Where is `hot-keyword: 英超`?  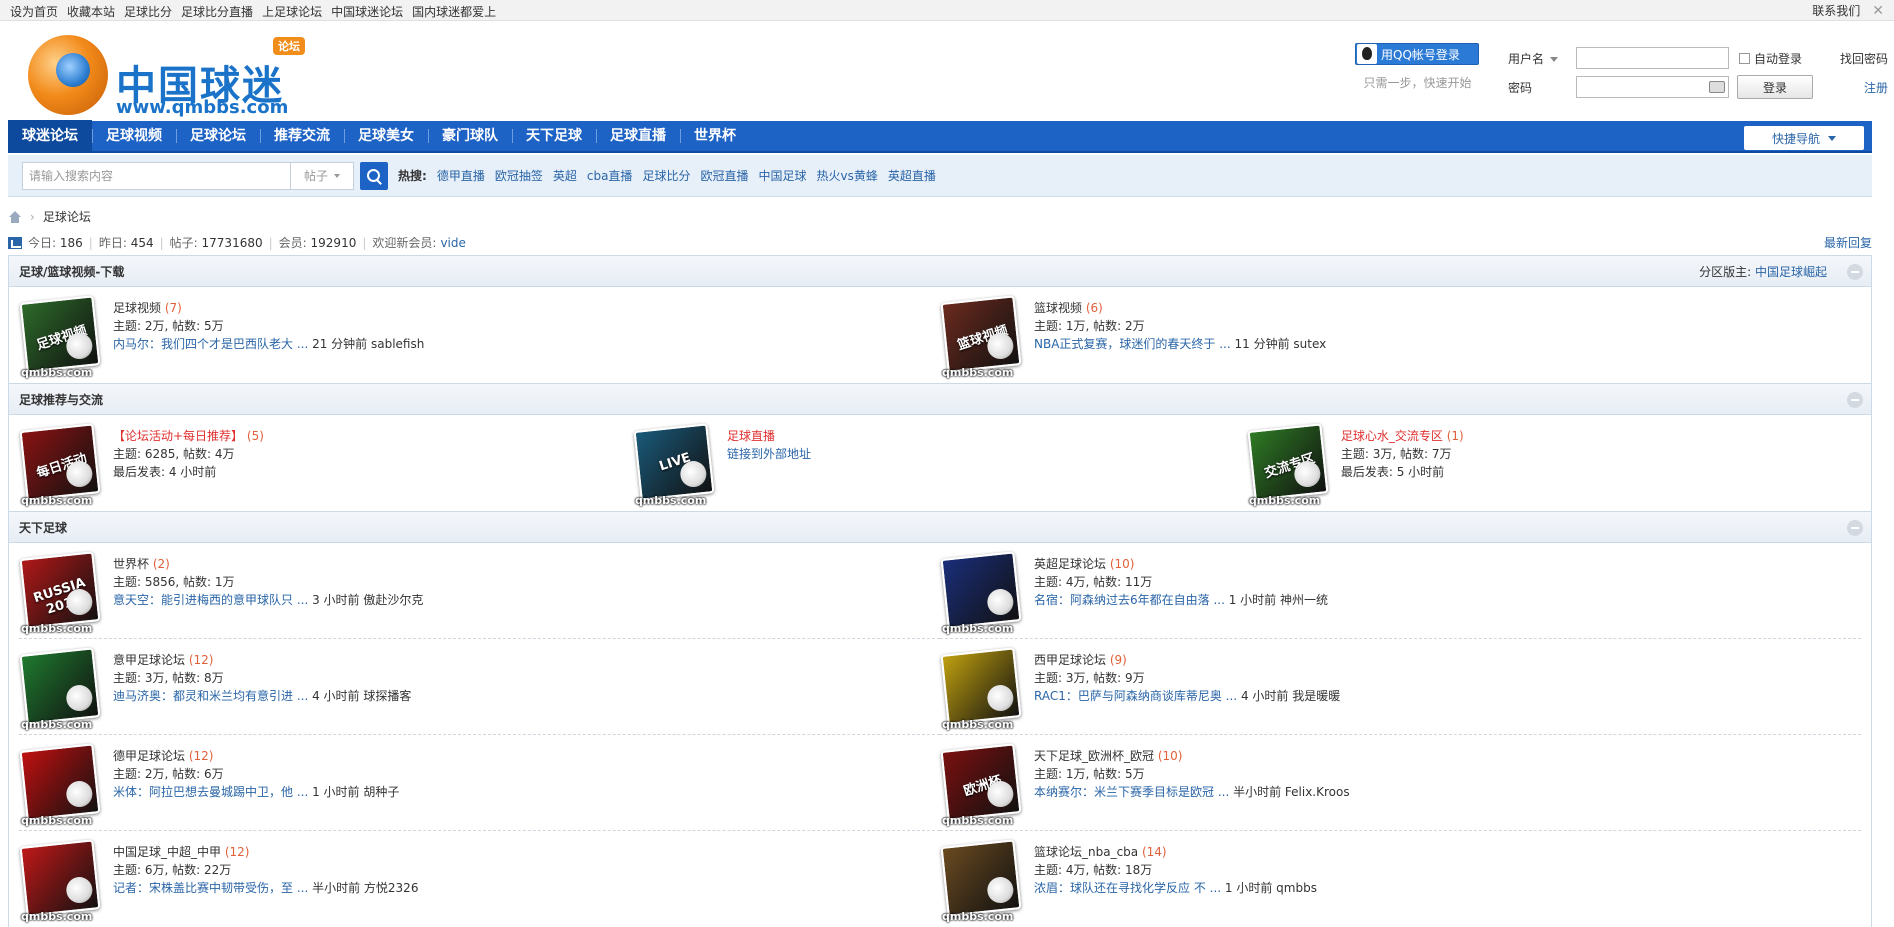
hot-keyword: 英超 is located at coordinates (565, 175).